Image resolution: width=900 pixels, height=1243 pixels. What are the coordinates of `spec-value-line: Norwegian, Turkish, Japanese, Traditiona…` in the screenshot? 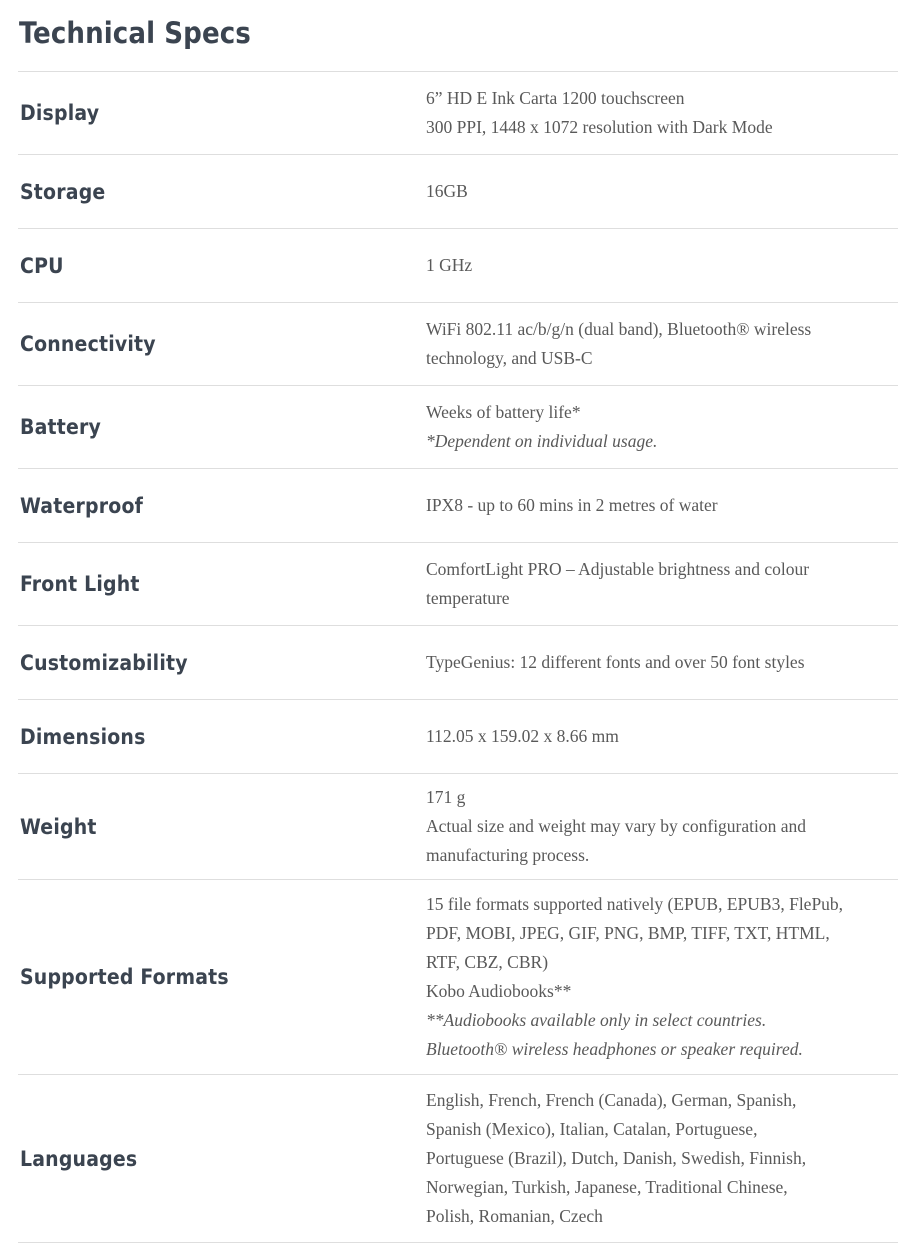 It's located at (607, 1187).